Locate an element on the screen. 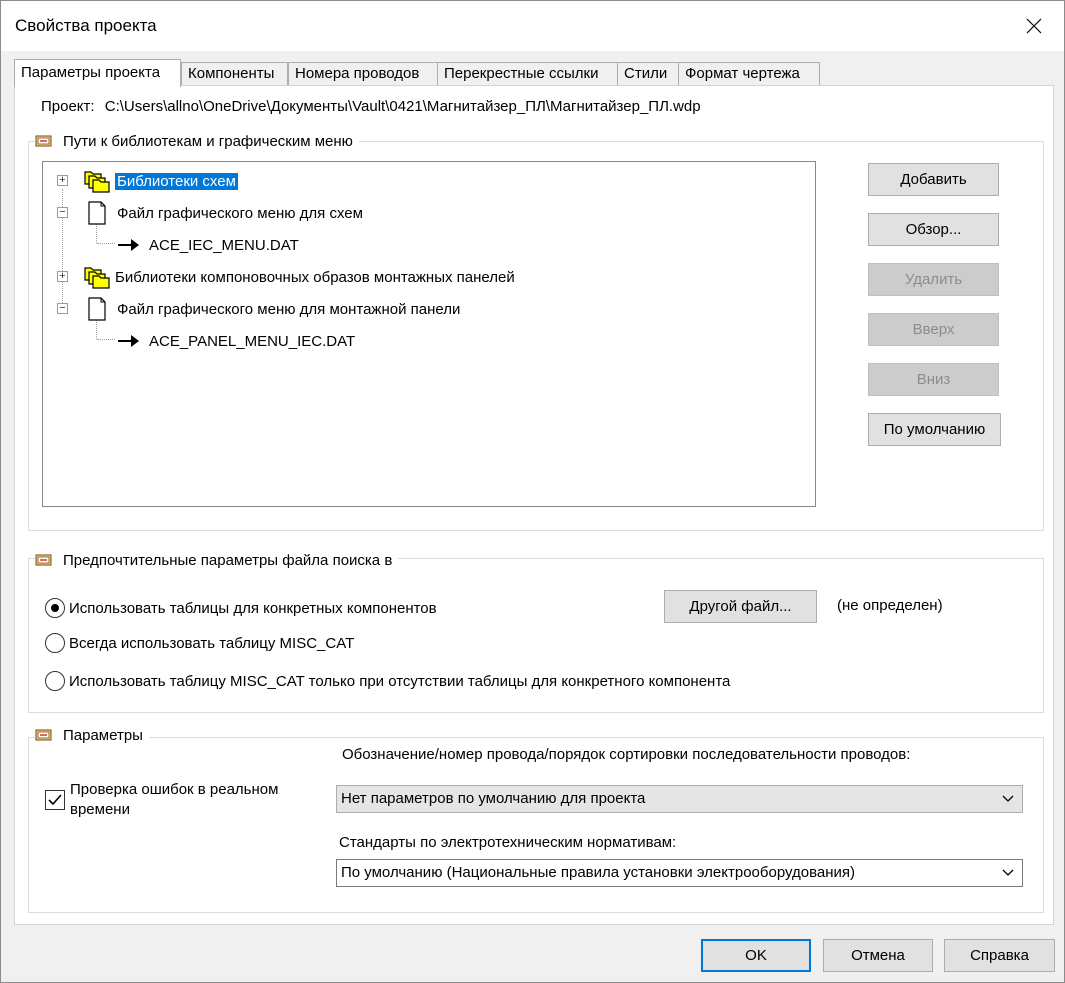  project-label: Проект: is located at coordinates (68, 106).